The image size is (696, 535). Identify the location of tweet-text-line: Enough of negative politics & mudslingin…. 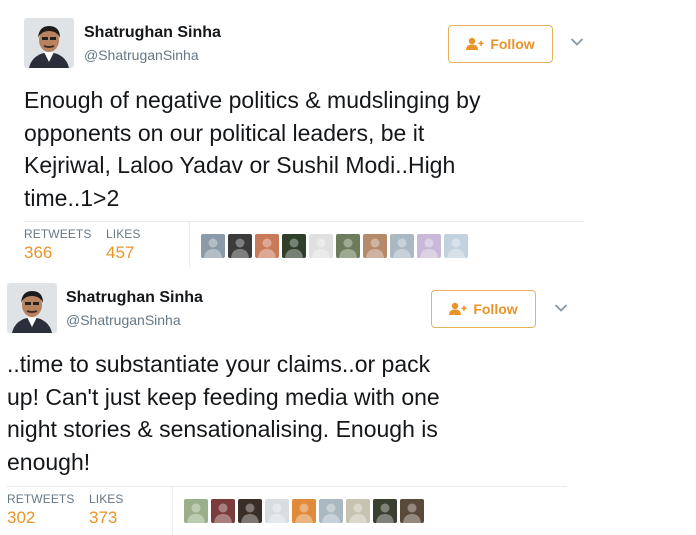
(252, 100).